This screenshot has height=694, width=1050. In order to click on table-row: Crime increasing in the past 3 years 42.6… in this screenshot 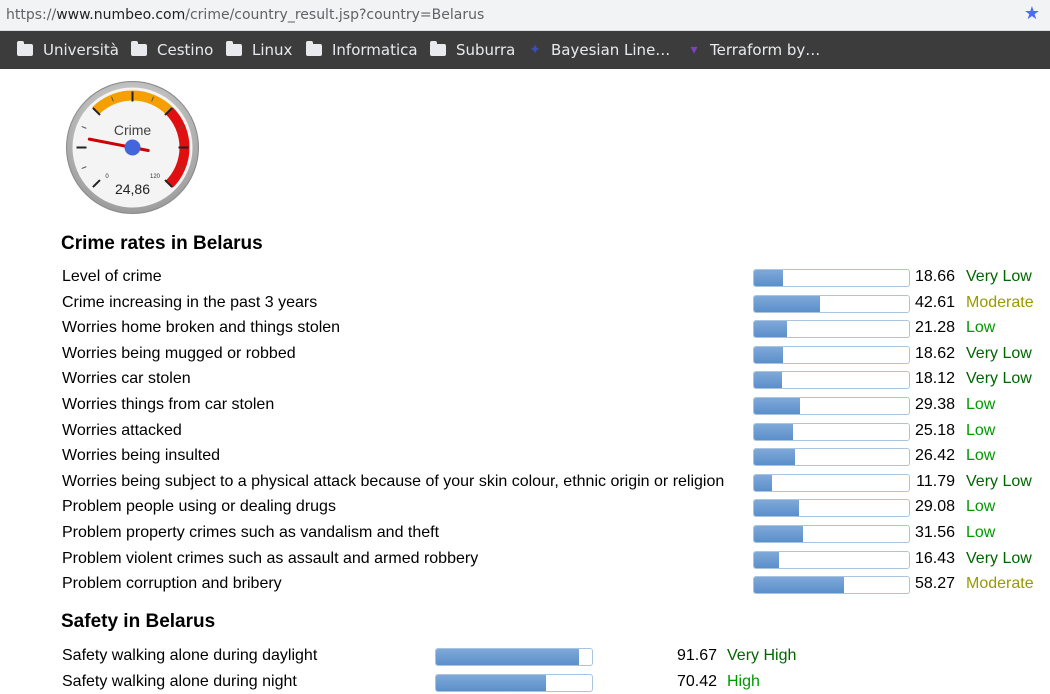, I will do `click(525, 303)`.